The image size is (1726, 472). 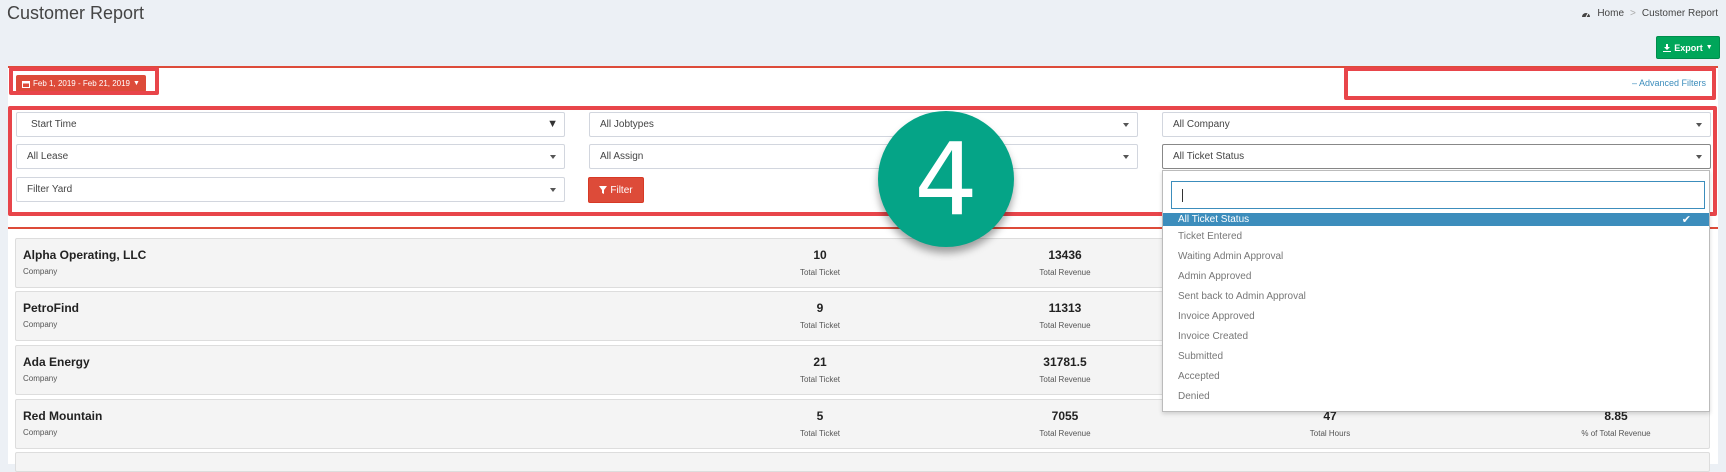 What do you see at coordinates (820, 416) in the screenshot?
I see `total-ticket-value: 5` at bounding box center [820, 416].